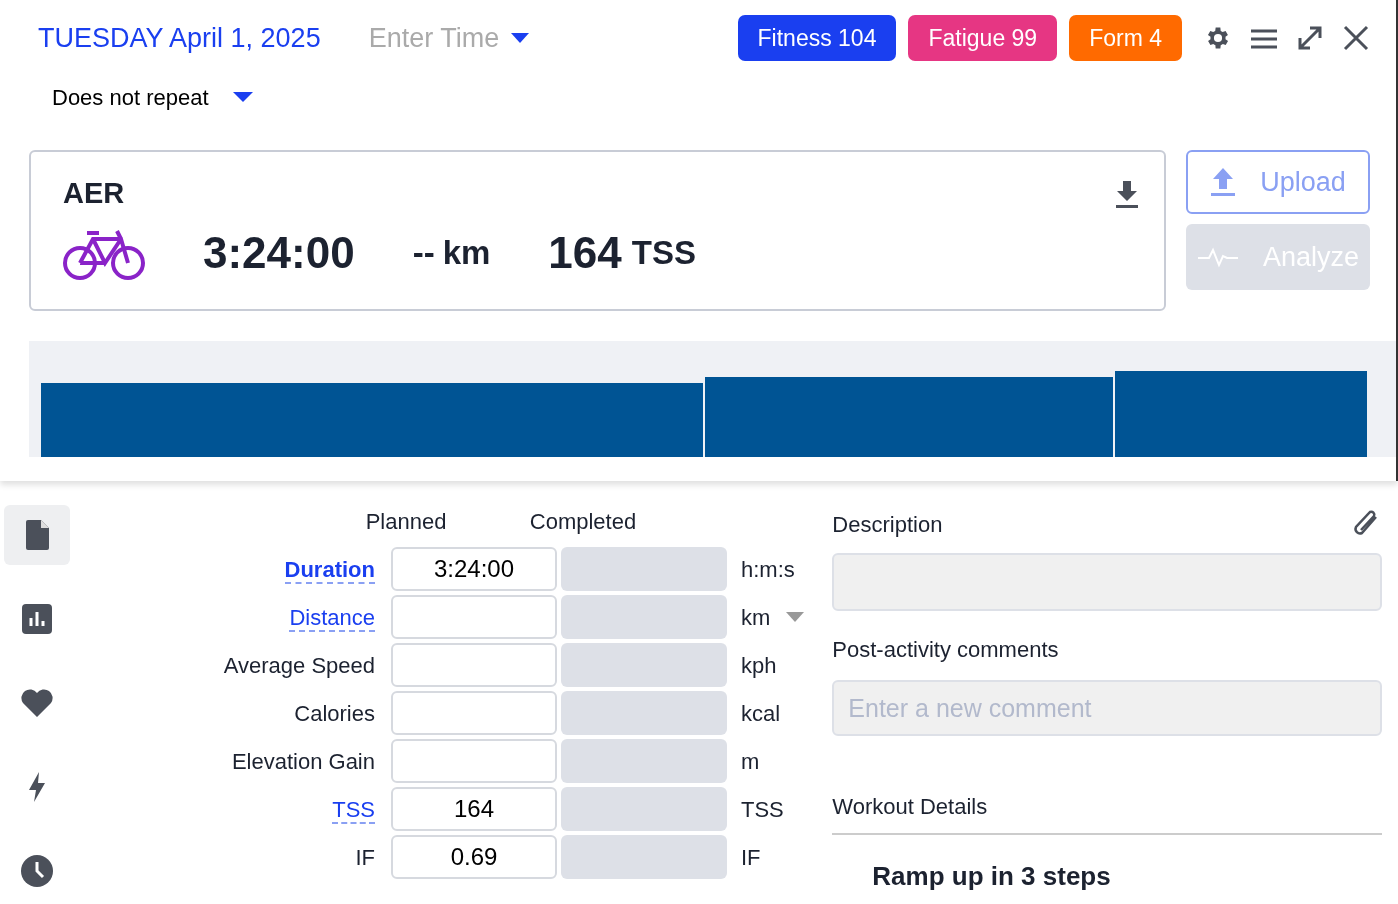 The image size is (1398, 904). I want to click on tss-unit: TSS, so click(663, 252).